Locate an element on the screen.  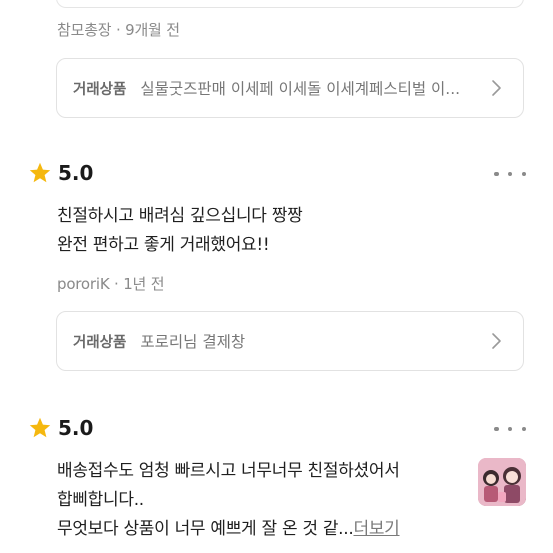
review-line-last: 무엇보다 상품이 너무 예쁘게 잘 온 것 같...더보기 is located at coordinates (228, 529).